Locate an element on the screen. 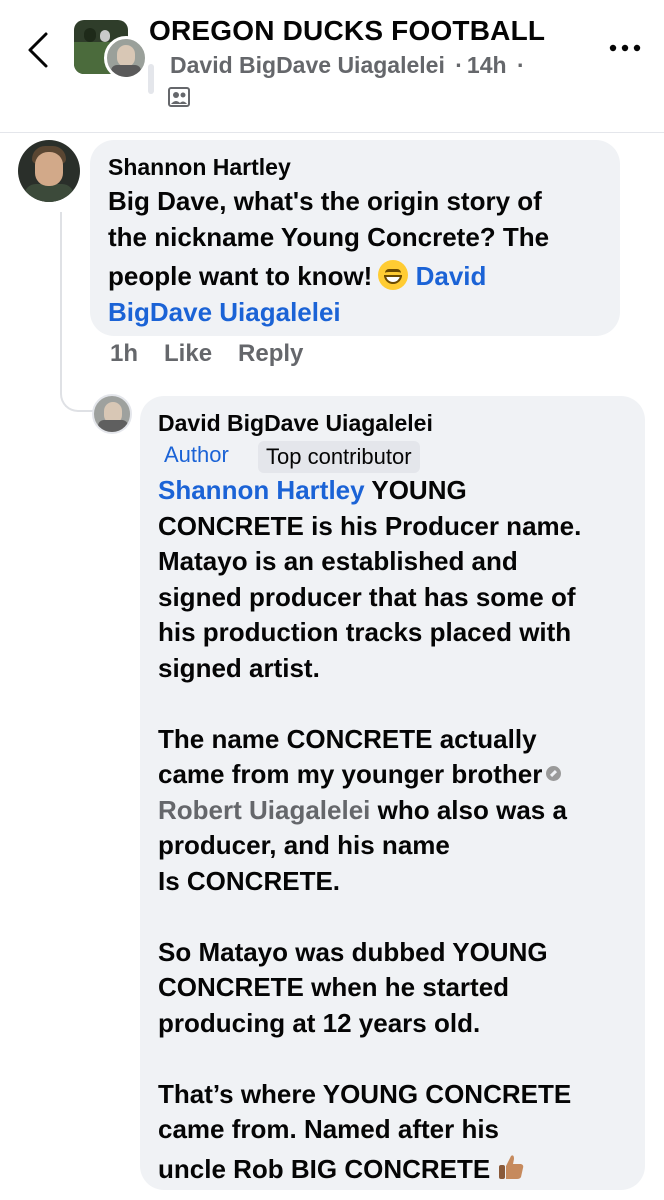 This screenshot has height=1200, width=664. comment-line: Big Dave, what's the origin story of is located at coordinates (325, 201).